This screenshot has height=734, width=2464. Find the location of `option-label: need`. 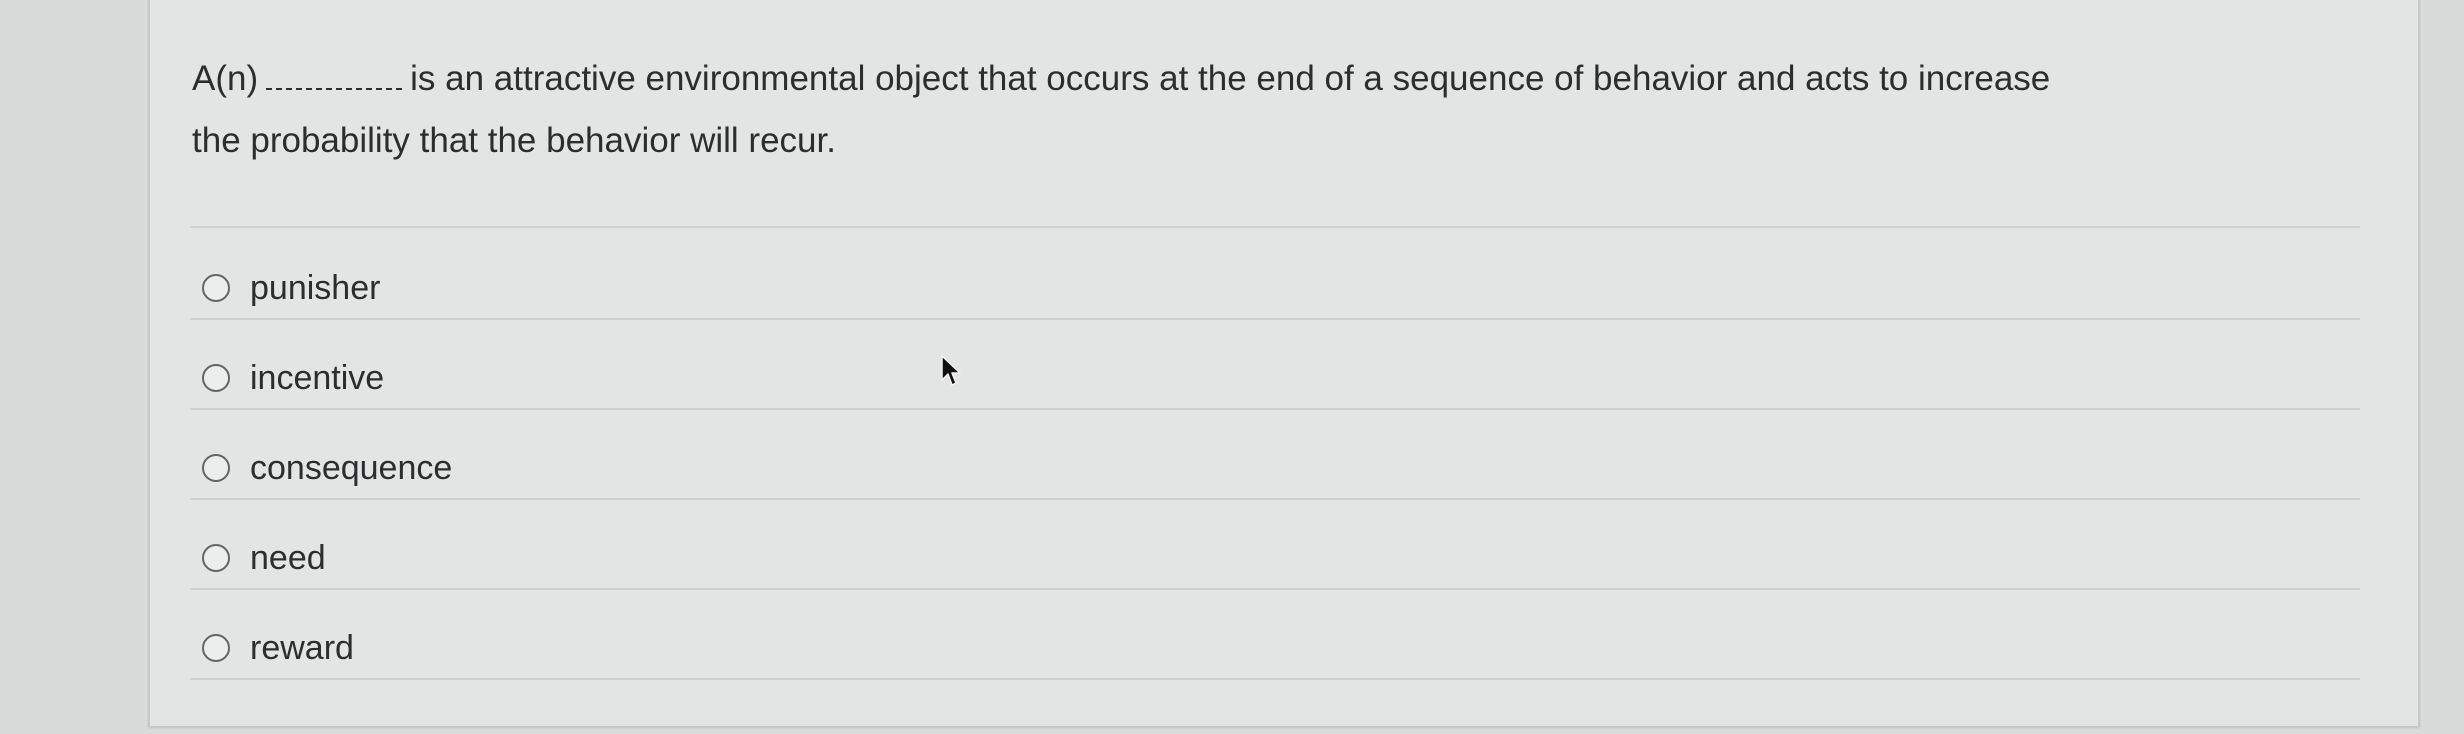

option-label: need is located at coordinates (288, 558).